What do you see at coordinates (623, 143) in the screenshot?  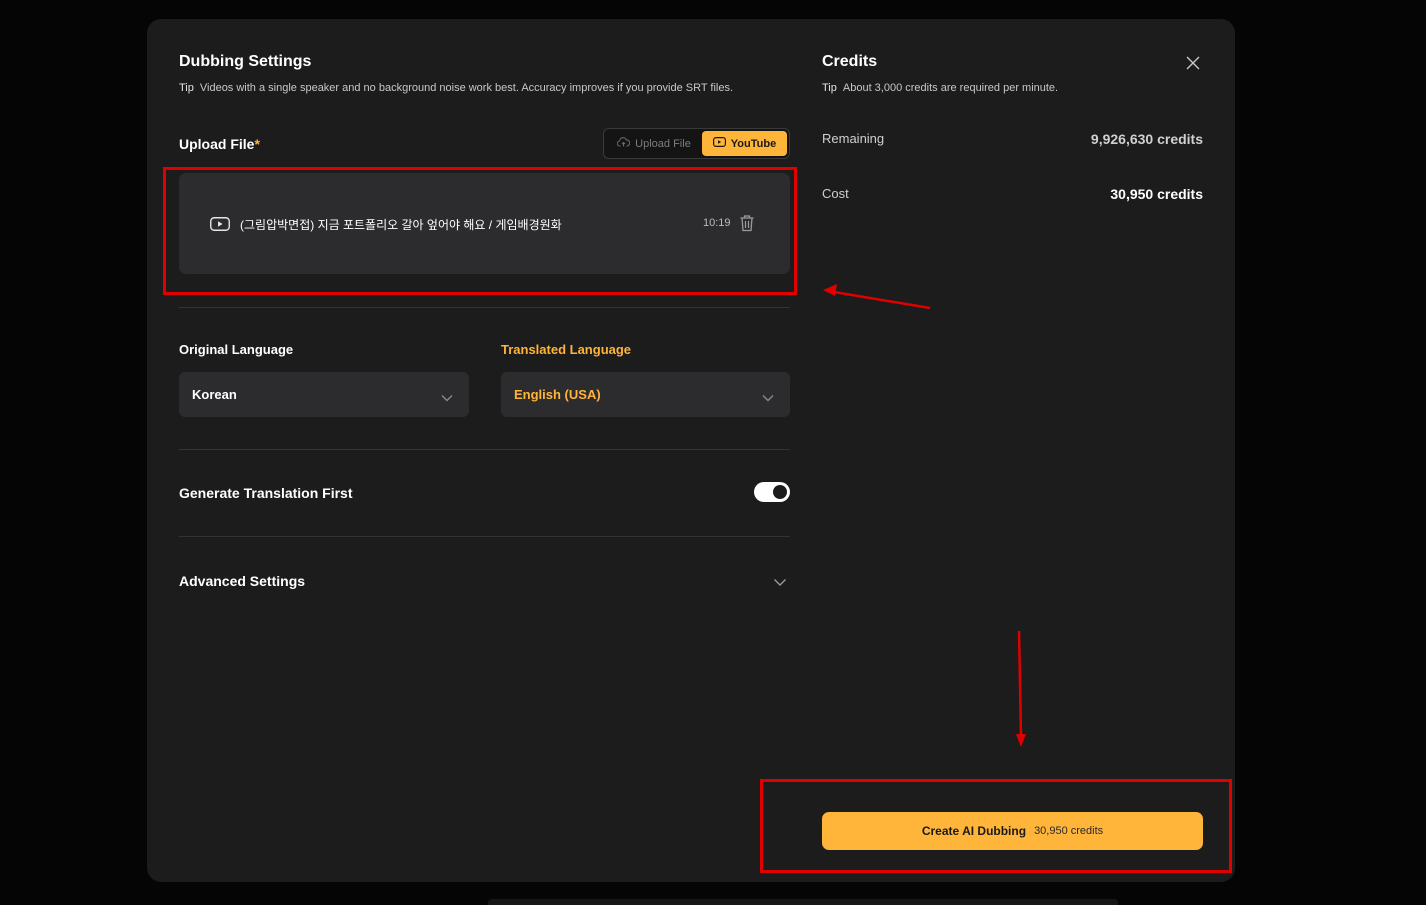 I see `cloud-upload-icon` at bounding box center [623, 143].